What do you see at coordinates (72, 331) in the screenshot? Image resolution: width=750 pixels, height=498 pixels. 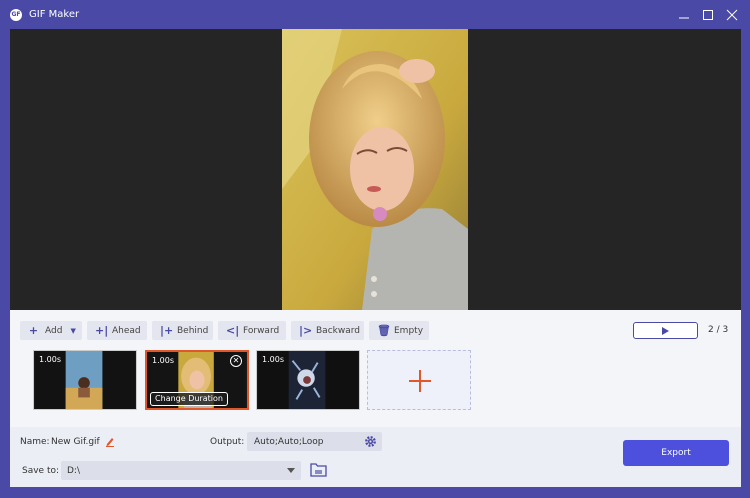 I see `chevron-down-icon: ▼` at bounding box center [72, 331].